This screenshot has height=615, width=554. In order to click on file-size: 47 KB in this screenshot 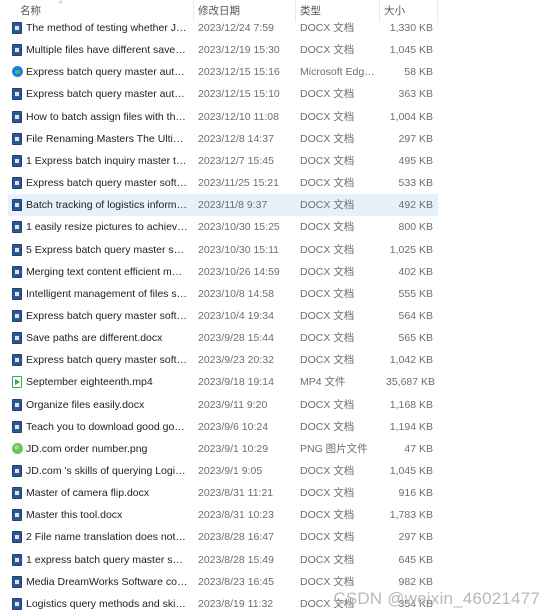, I will do `click(418, 448)`.